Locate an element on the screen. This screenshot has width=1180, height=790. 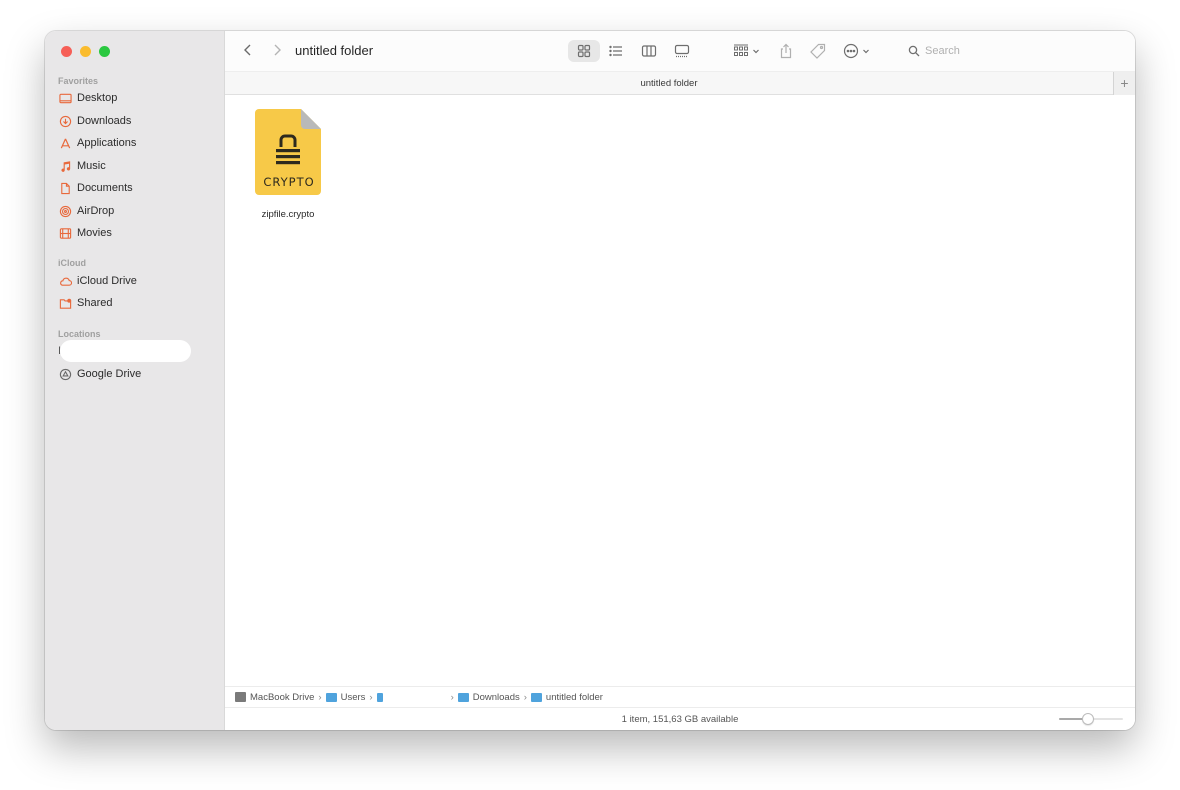
gallery-view-button is located at coordinates (682, 51).